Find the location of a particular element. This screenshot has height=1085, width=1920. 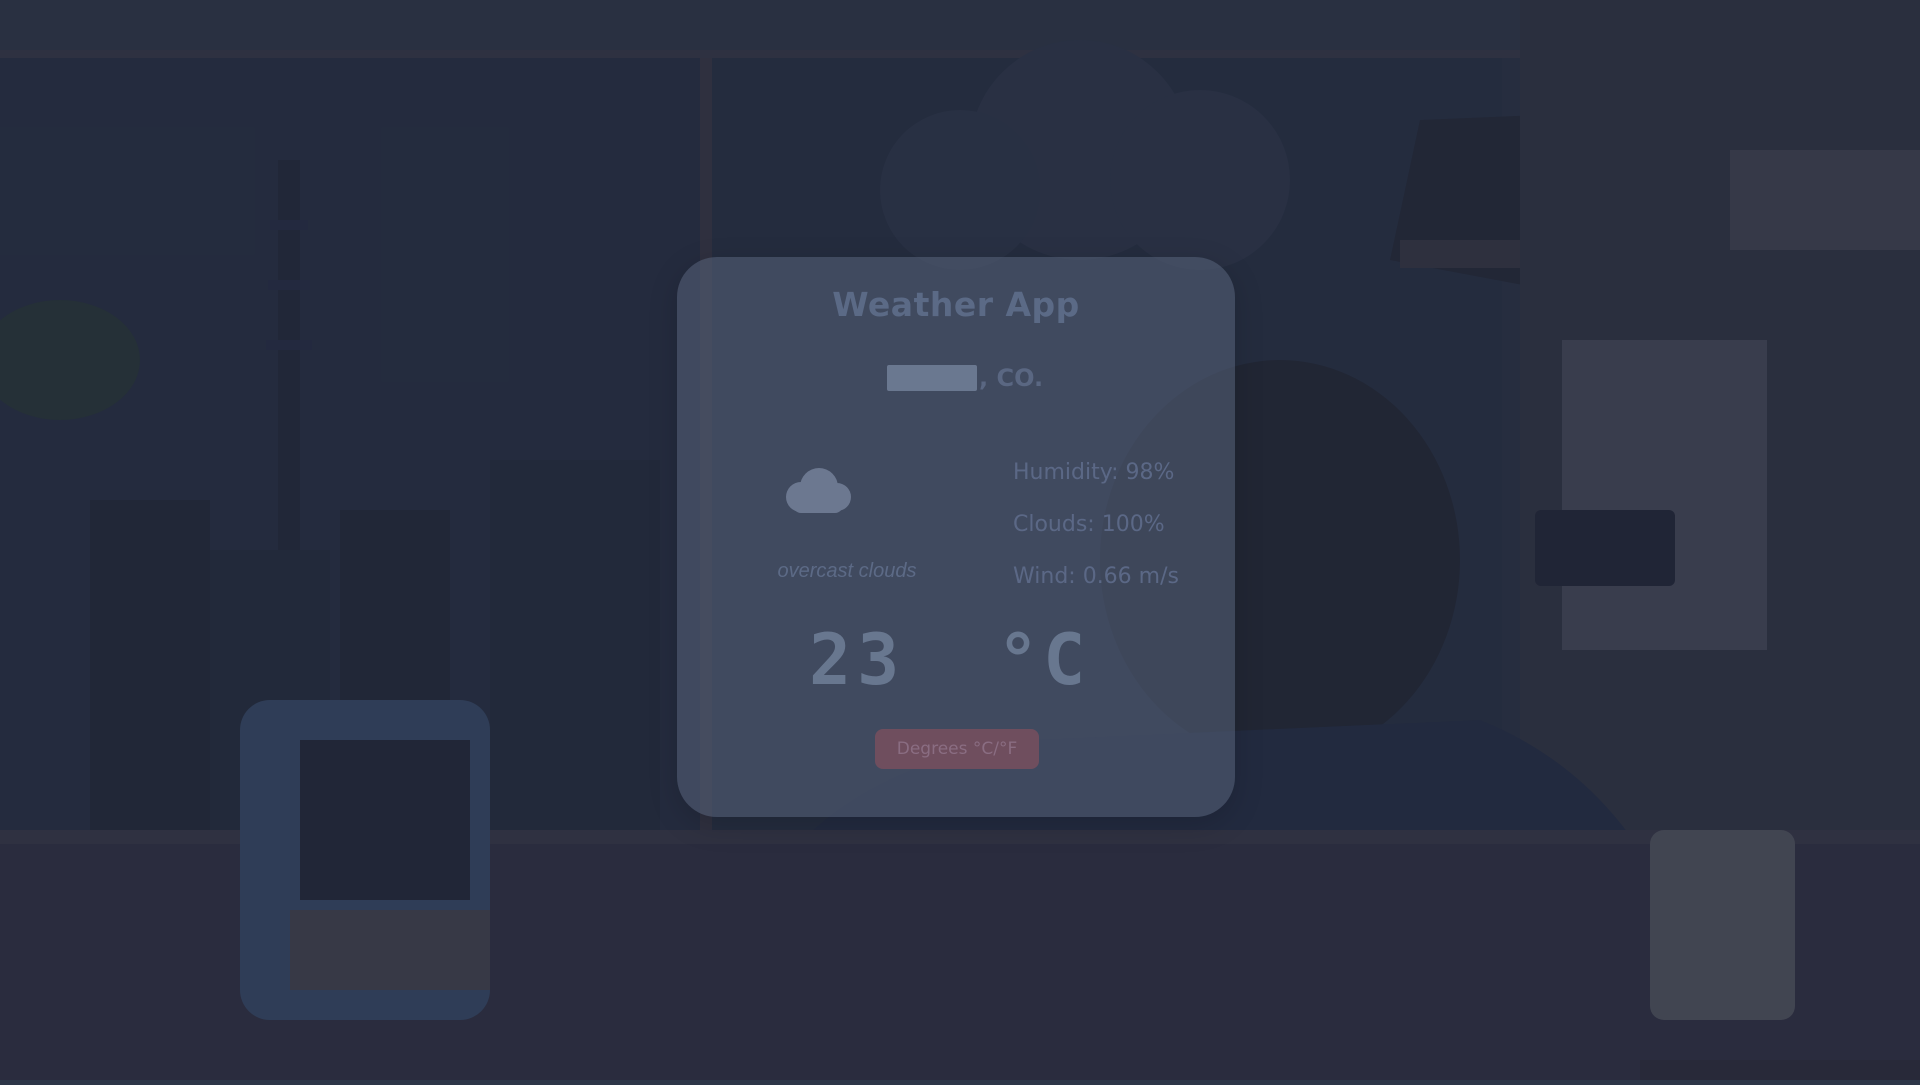

location-redacted-block is located at coordinates (932, 378).